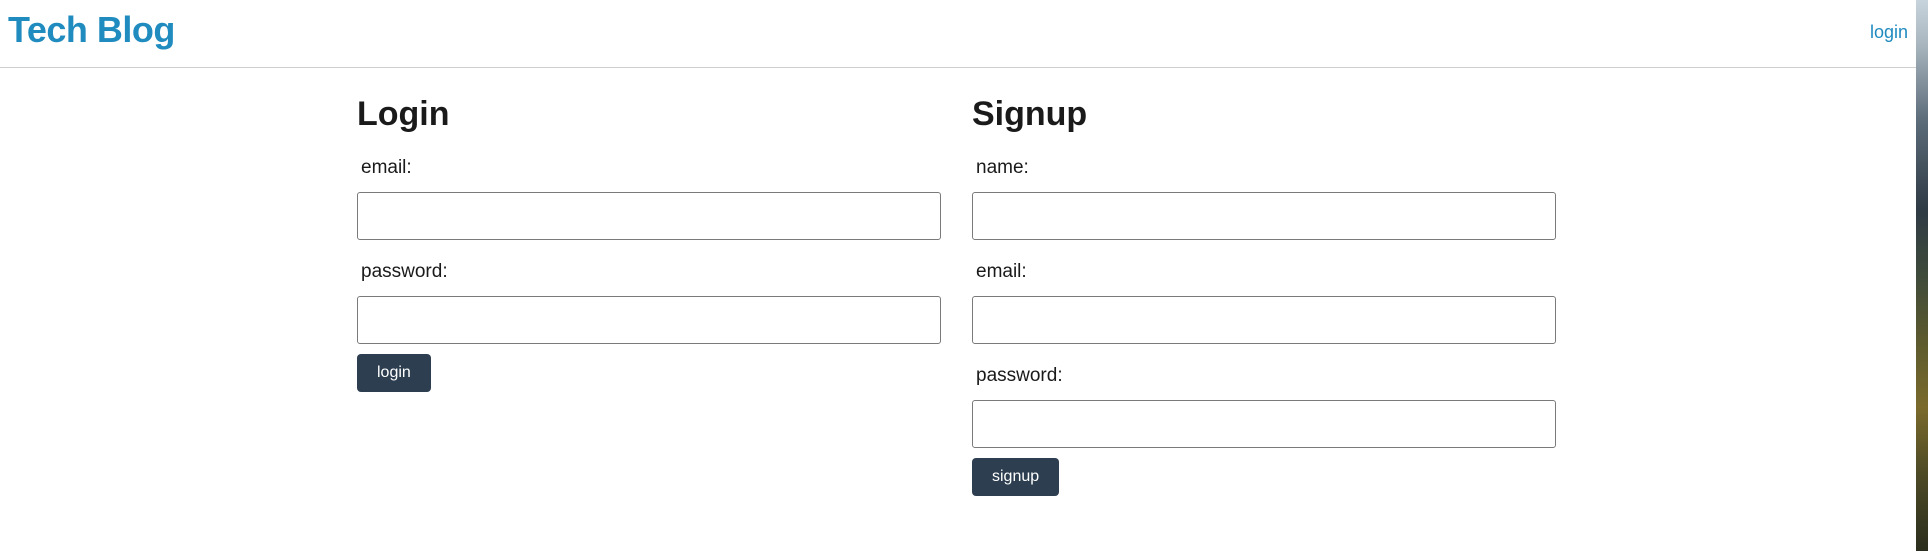 The height and width of the screenshot is (551, 1928). I want to click on login-email-input, so click(649, 216).